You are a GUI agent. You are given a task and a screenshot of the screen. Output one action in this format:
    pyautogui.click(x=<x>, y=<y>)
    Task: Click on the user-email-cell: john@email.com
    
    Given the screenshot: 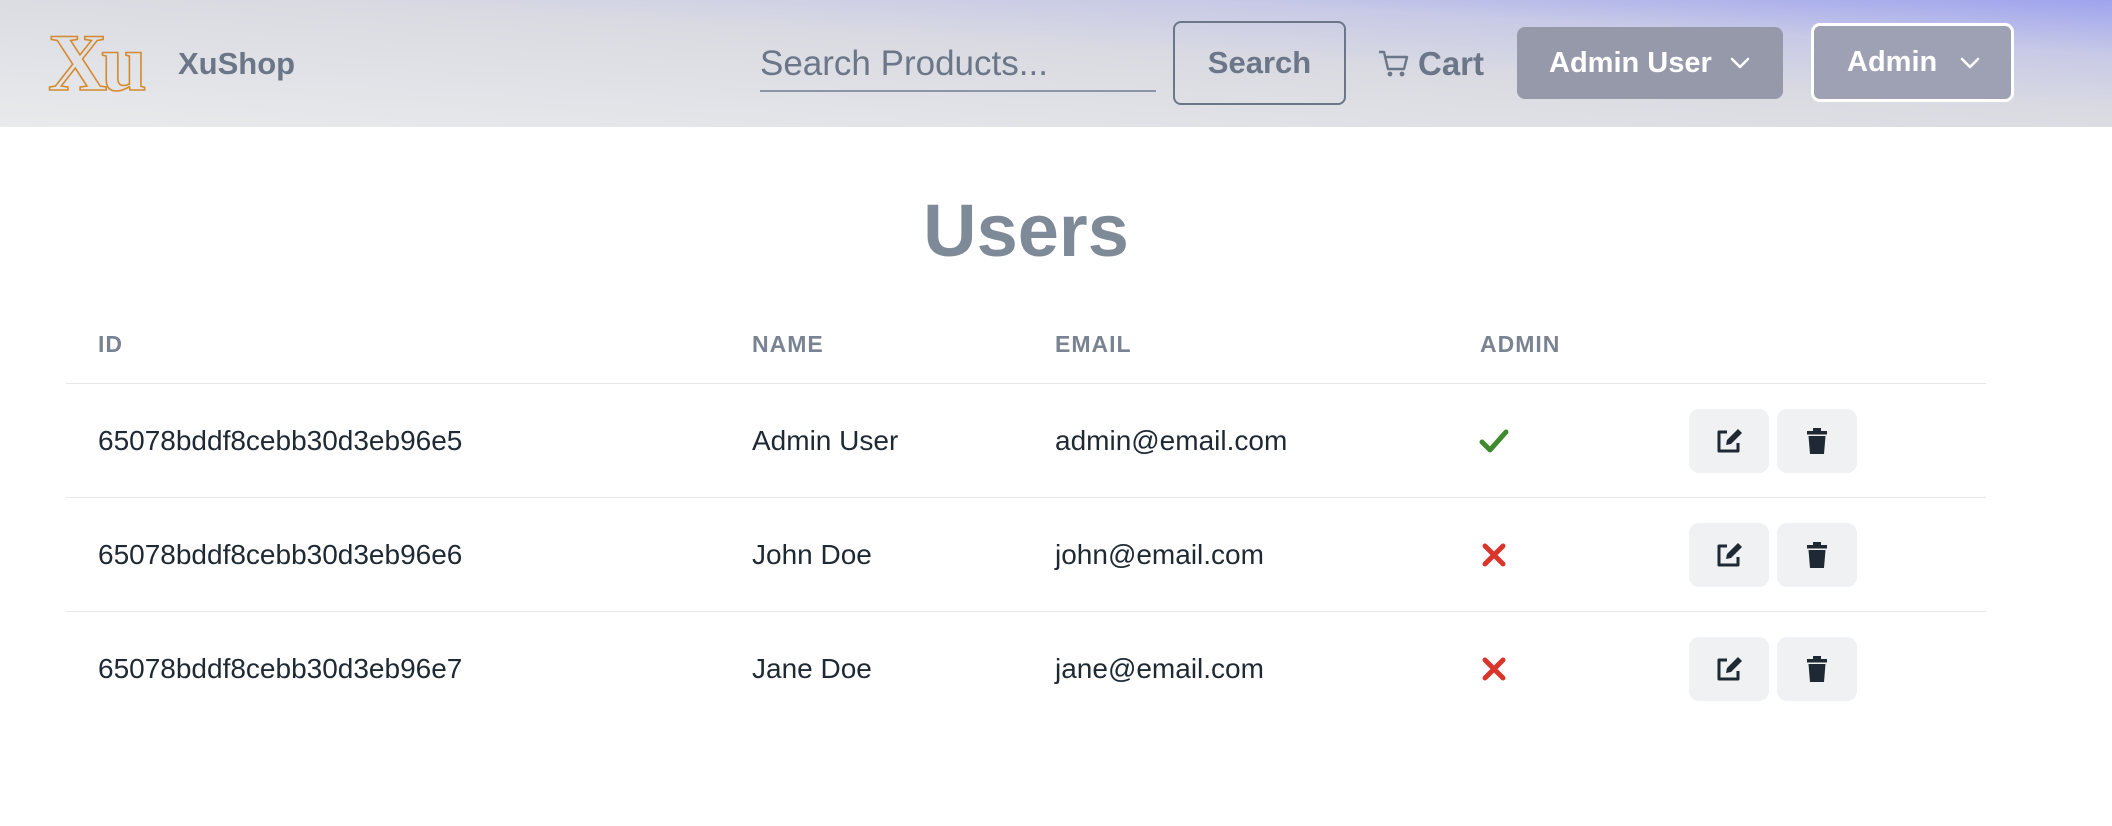 What is the action you would take?
    pyautogui.click(x=1159, y=555)
    